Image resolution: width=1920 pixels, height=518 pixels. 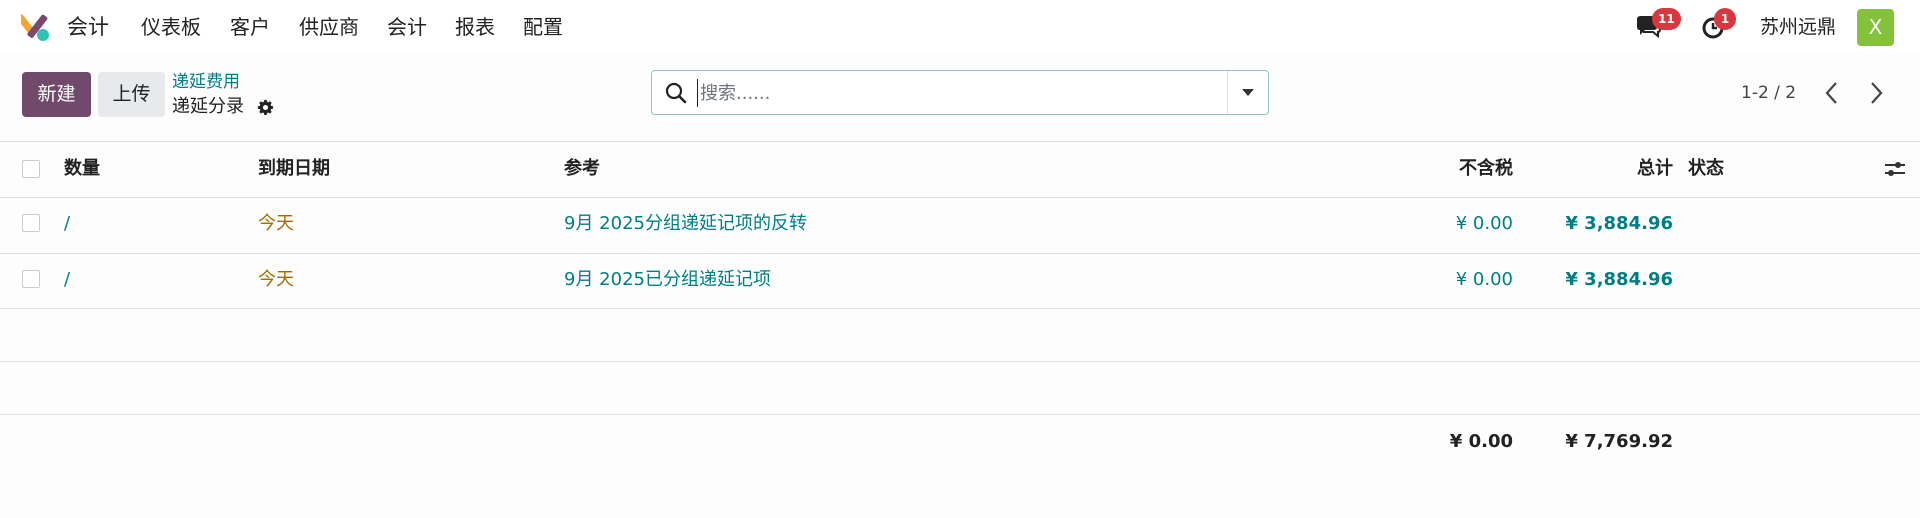 I want to click on menu-dashboard: 仪表板, so click(x=171, y=27).